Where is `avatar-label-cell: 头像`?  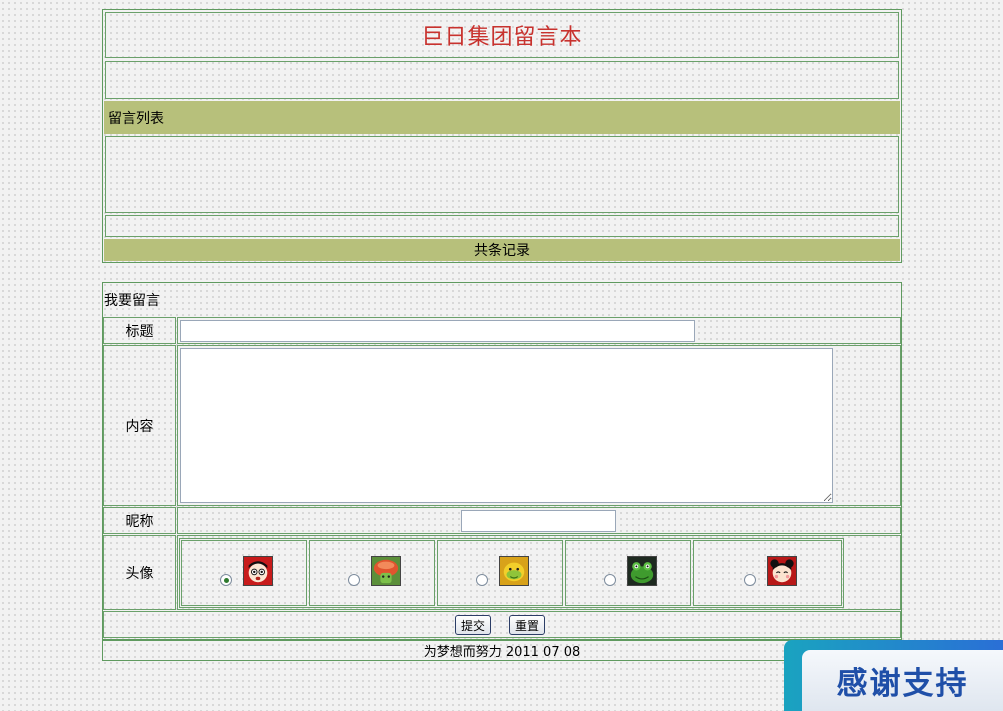
avatar-label-cell: 头像 is located at coordinates (139, 572).